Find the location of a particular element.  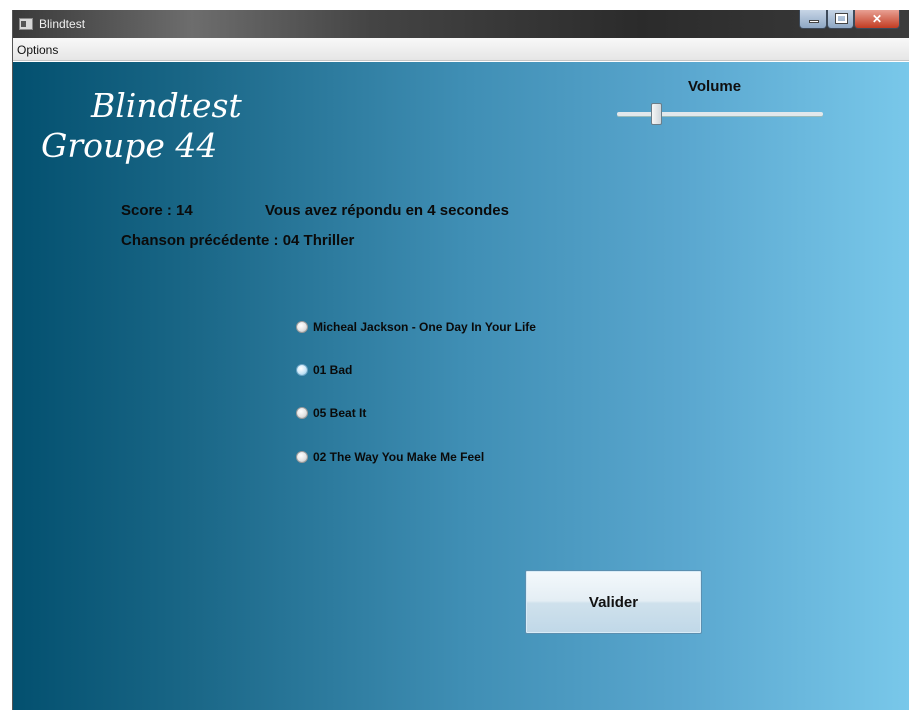

validate-button: Valider is located at coordinates (613, 602).